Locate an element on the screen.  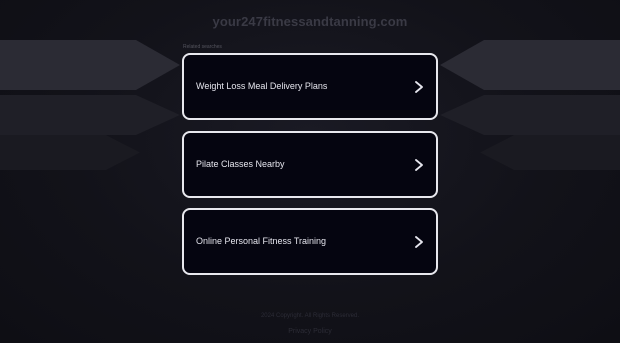
search-item-weight-loss-meal-delivery: Weight Loss Meal Delivery Plans is located at coordinates (310, 86).